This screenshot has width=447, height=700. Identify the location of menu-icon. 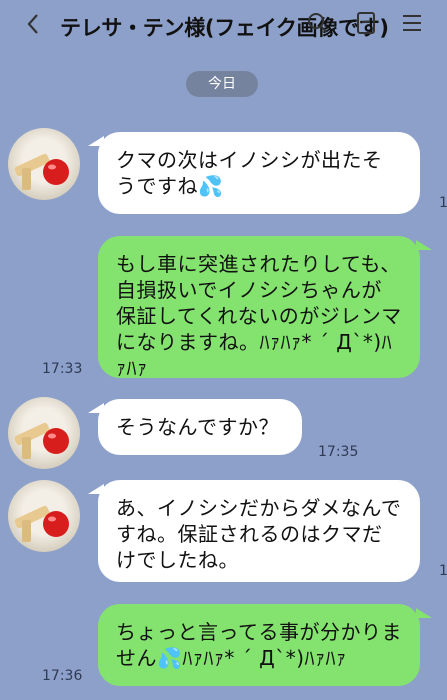
(412, 23).